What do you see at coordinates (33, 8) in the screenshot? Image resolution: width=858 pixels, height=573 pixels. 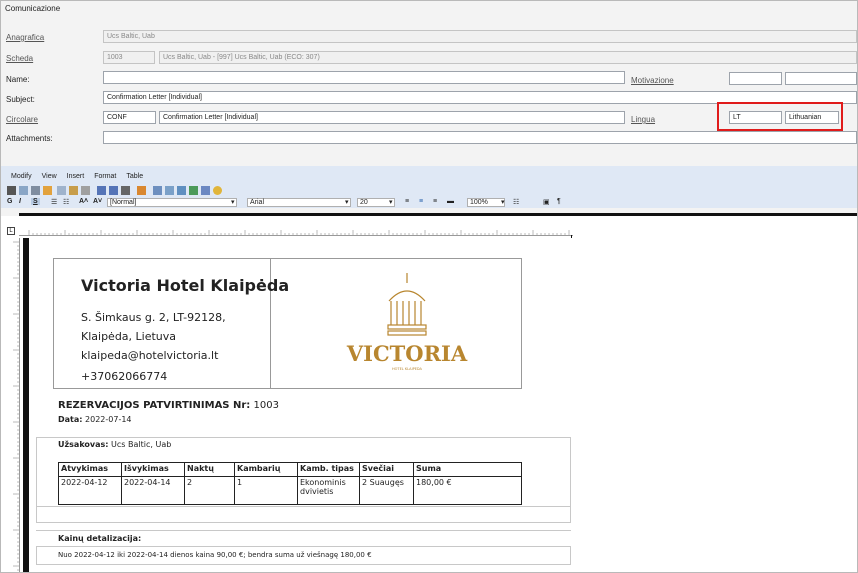 I see `window-title: Comunicazione` at bounding box center [33, 8].